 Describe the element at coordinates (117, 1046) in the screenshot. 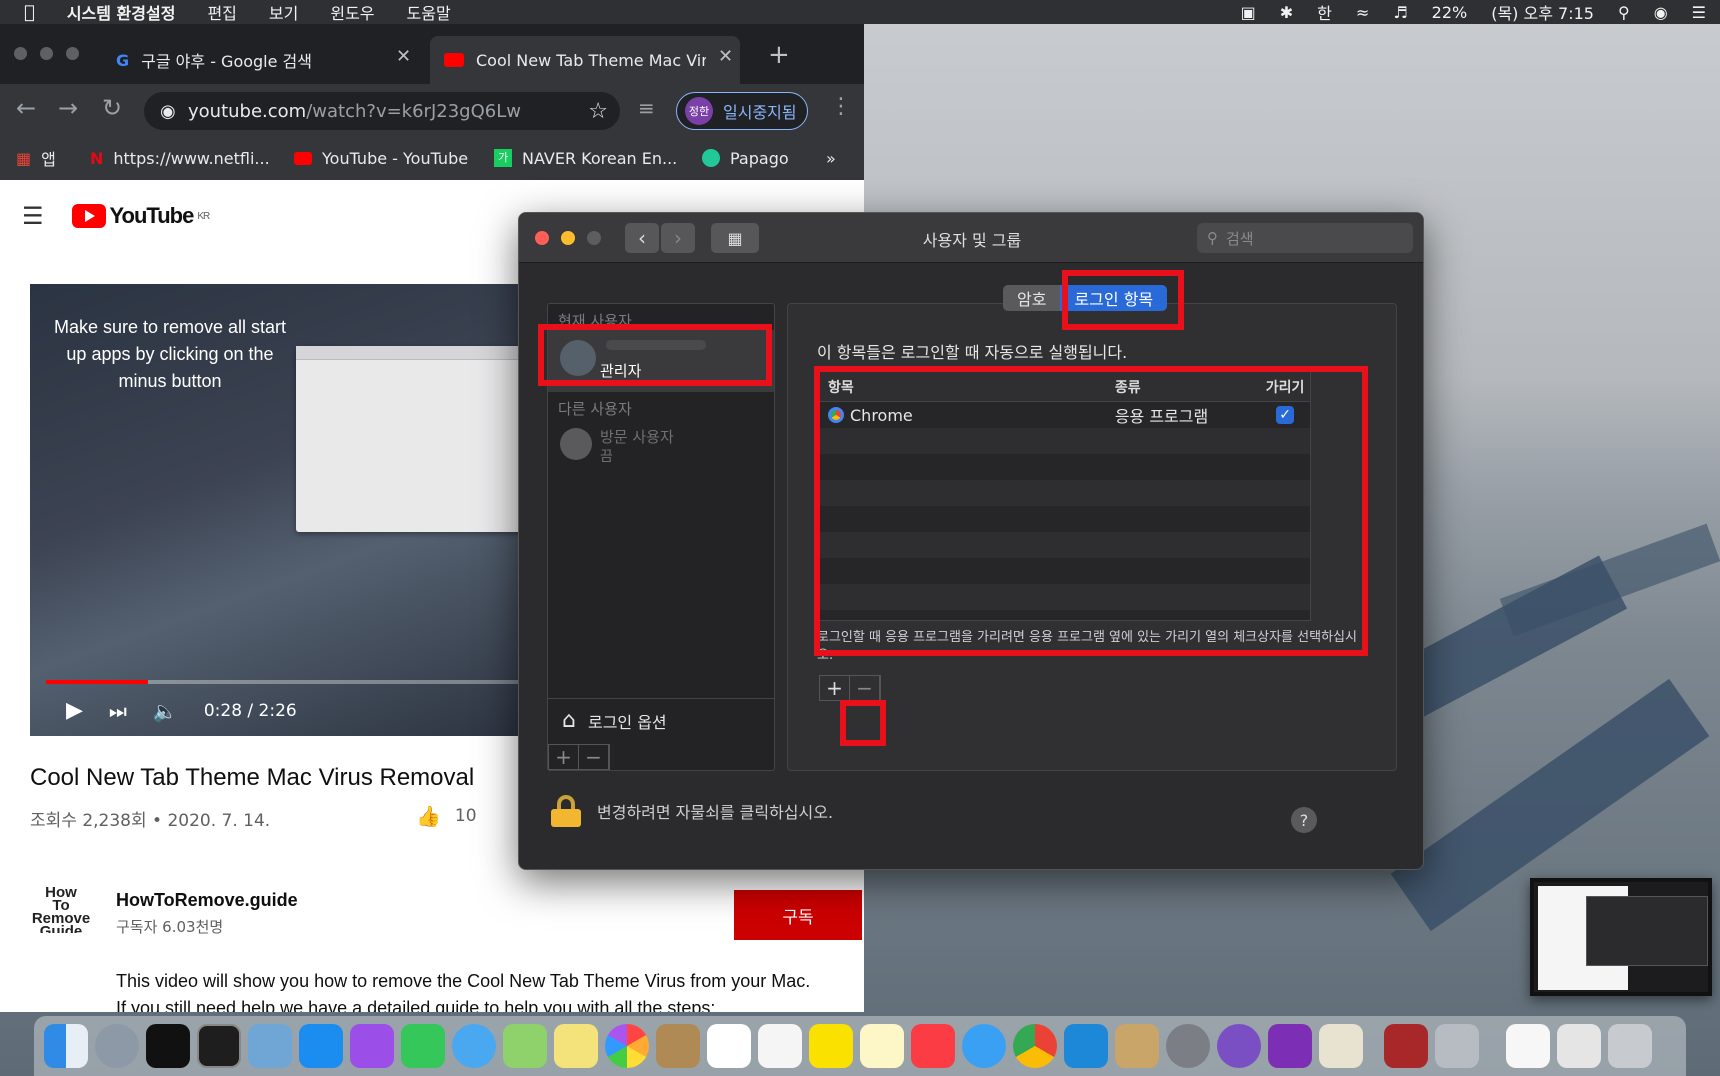

I see `launchpad-icon` at that location.